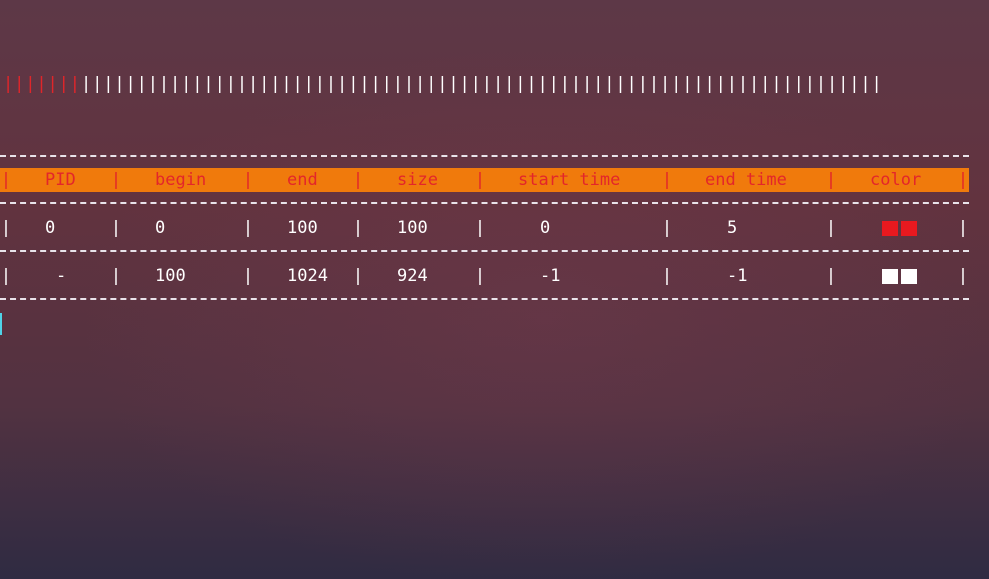  What do you see at coordinates (550, 276) in the screenshot?
I see `cell-start-time: -1` at bounding box center [550, 276].